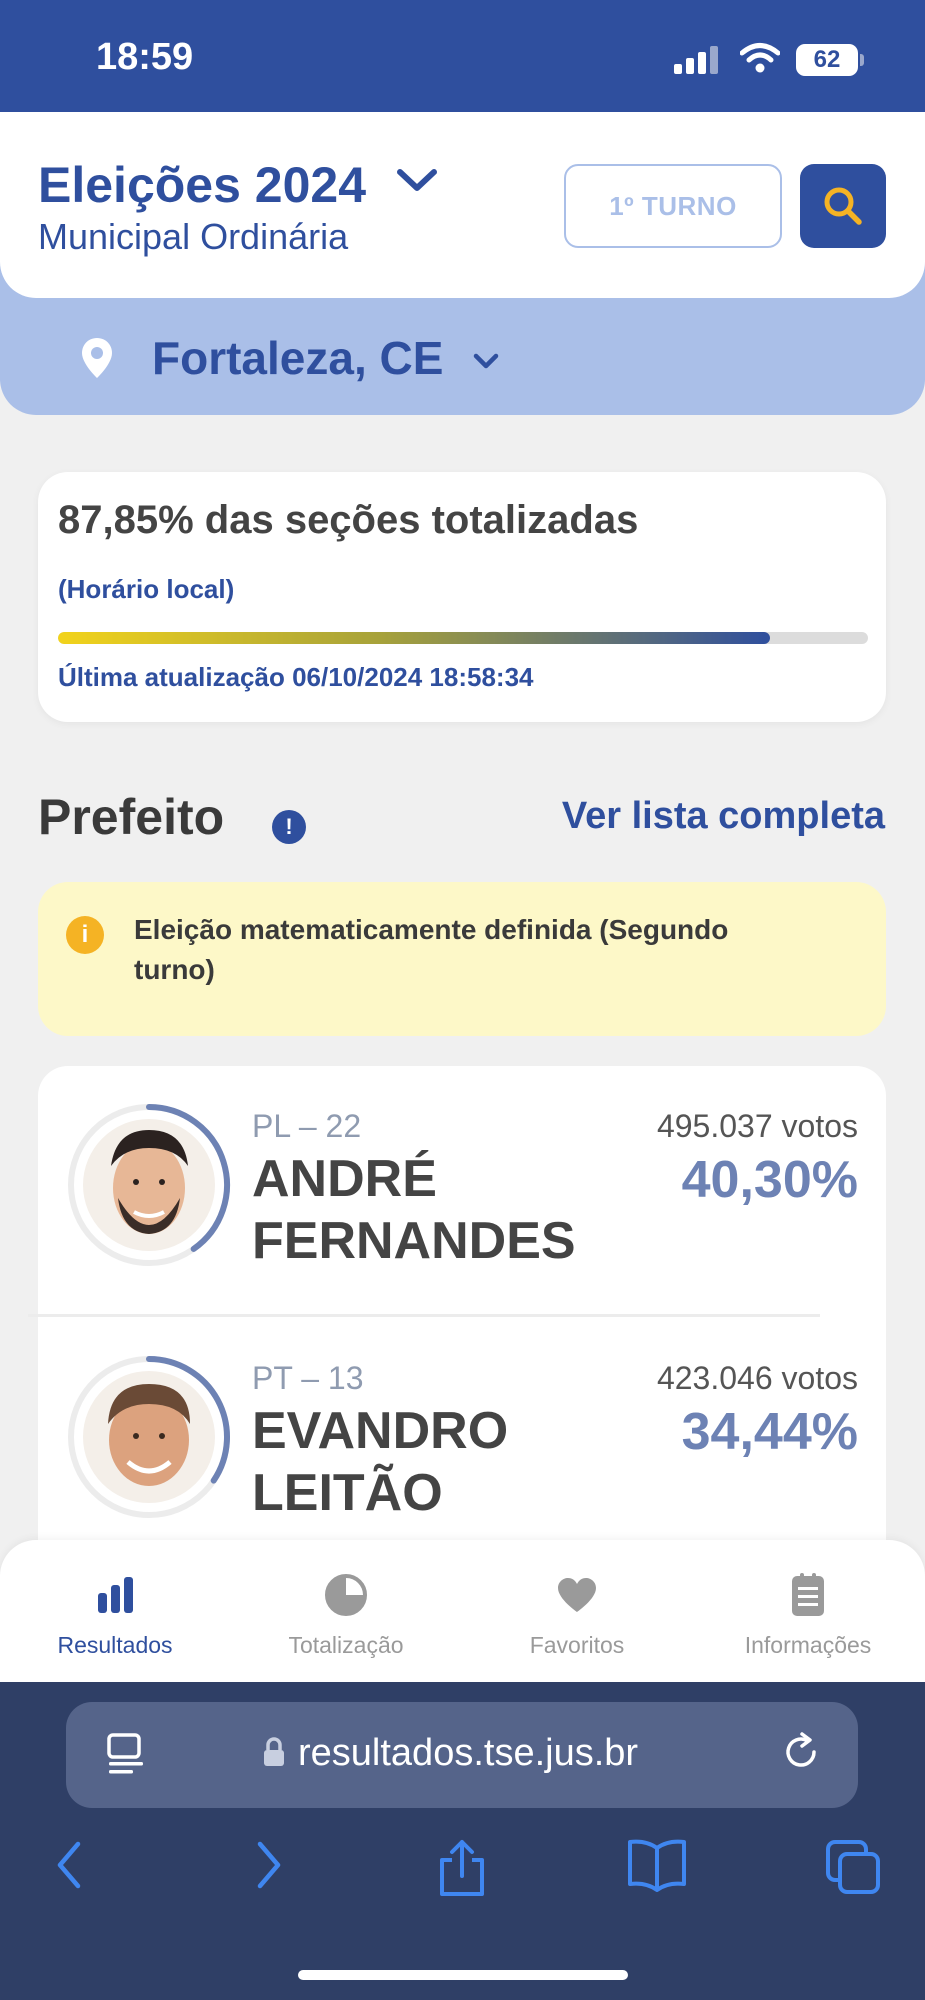 The image size is (925, 2000). What do you see at coordinates (346, 1595) in the screenshot?
I see `pie-chart-icon` at bounding box center [346, 1595].